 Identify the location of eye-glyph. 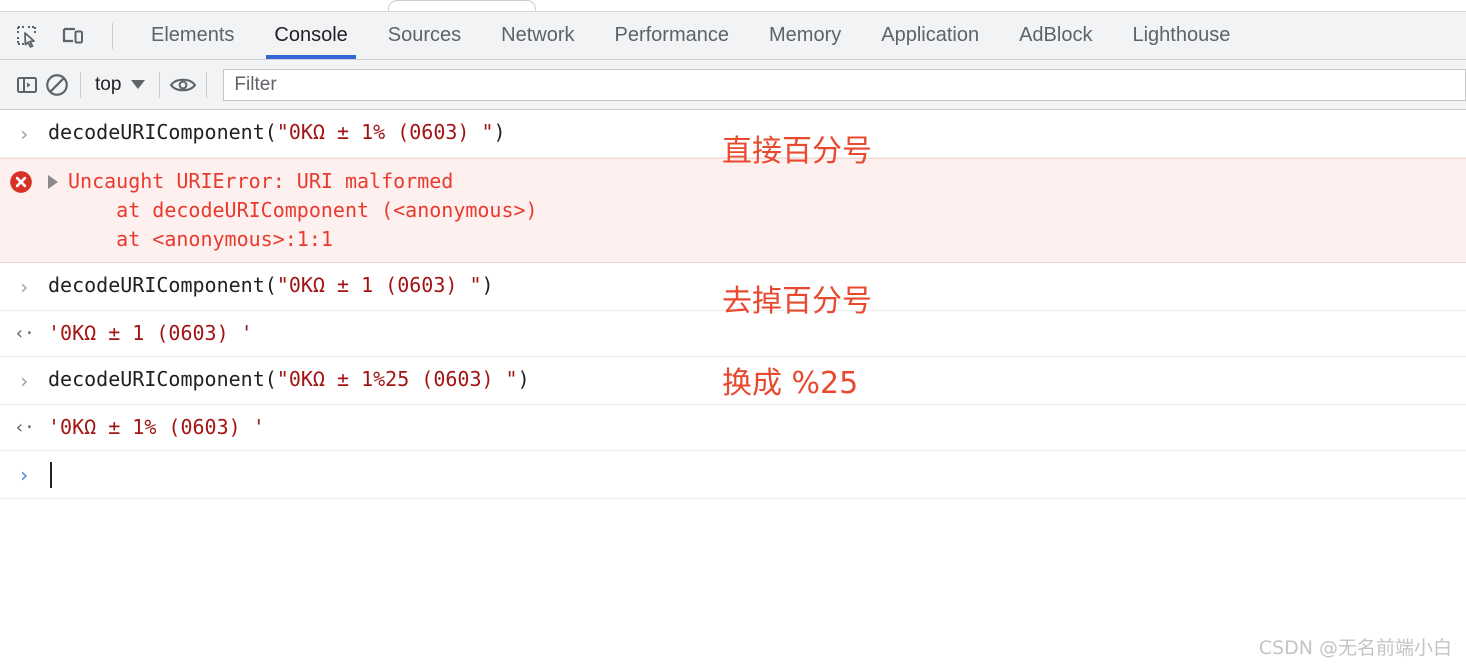
(183, 84).